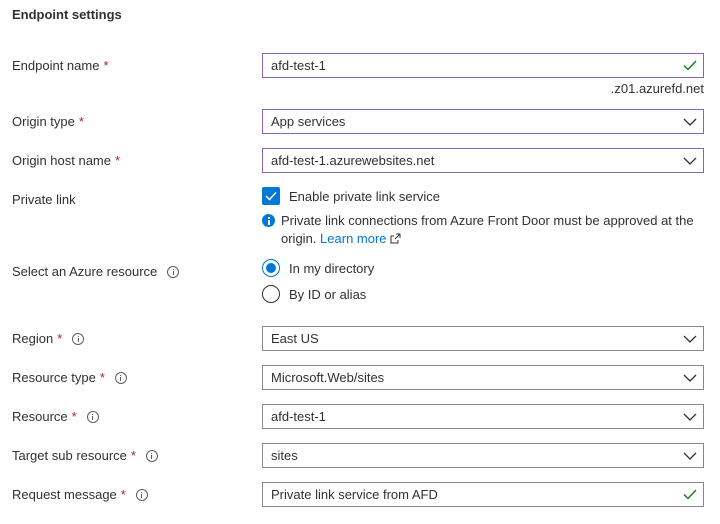 This screenshot has width=720, height=524. Describe the element at coordinates (69, 455) in the screenshot. I see `target-sub-resource-label-text: Target sub resource` at that location.